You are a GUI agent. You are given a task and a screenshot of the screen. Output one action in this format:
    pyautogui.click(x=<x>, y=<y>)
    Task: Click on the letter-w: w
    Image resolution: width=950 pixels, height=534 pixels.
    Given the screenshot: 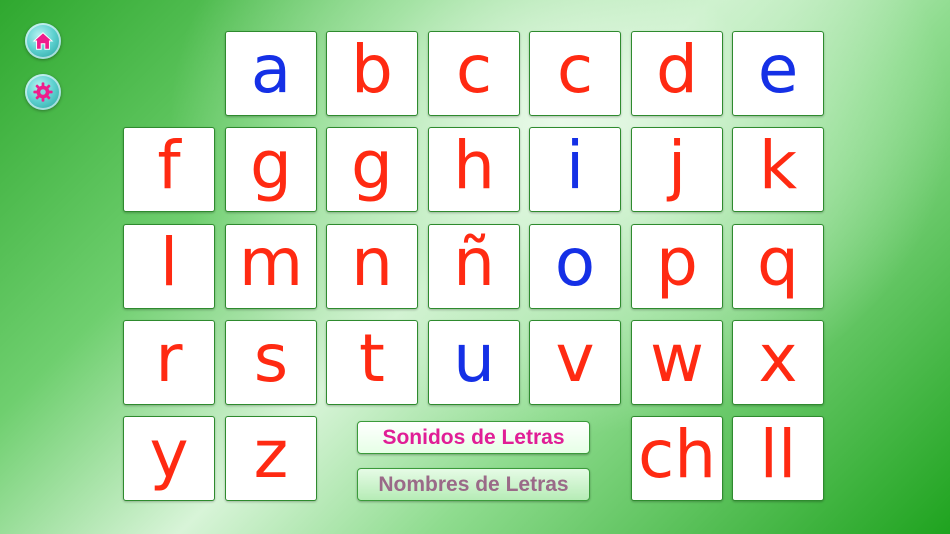 What is the action you would take?
    pyautogui.click(x=677, y=358)
    